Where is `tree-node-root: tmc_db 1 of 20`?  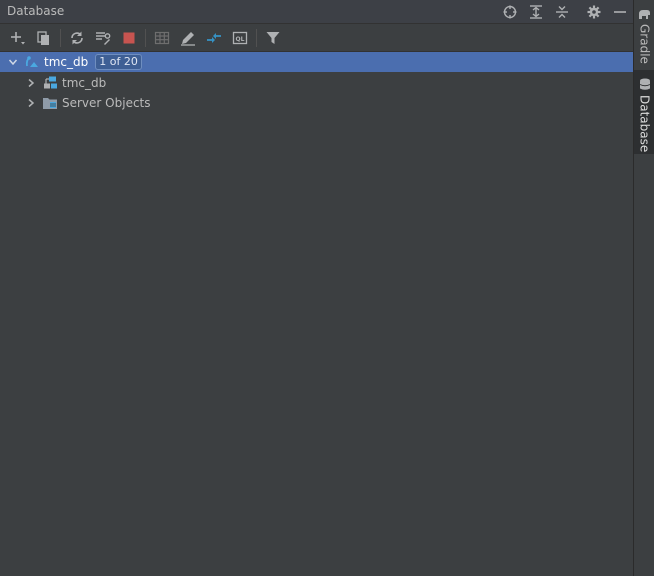
tree-node-root: tmc_db 1 of 20 is located at coordinates (316, 62).